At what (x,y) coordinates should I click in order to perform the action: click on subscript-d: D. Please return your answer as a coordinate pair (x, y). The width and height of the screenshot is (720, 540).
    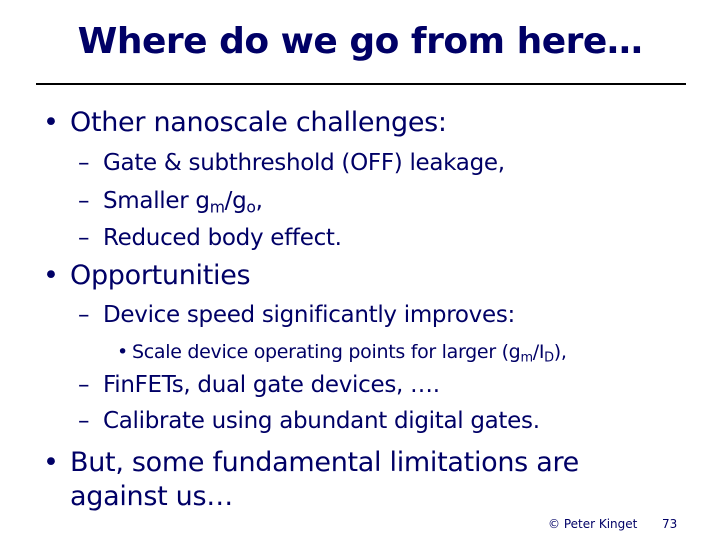
    Looking at the image, I should click on (549, 358).